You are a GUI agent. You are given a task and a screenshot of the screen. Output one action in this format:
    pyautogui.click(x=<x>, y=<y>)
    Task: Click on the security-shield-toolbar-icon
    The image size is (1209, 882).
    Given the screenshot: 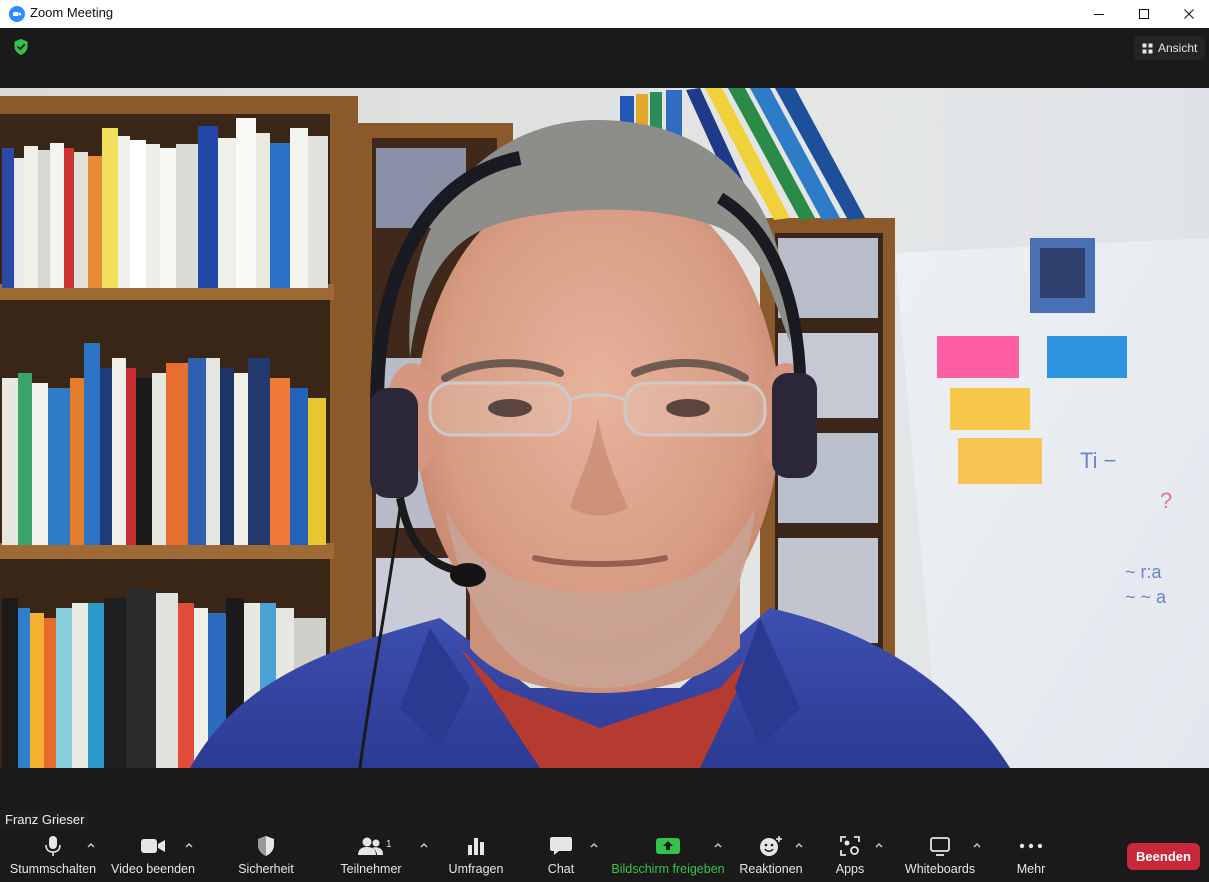 What is the action you would take?
    pyautogui.click(x=266, y=846)
    